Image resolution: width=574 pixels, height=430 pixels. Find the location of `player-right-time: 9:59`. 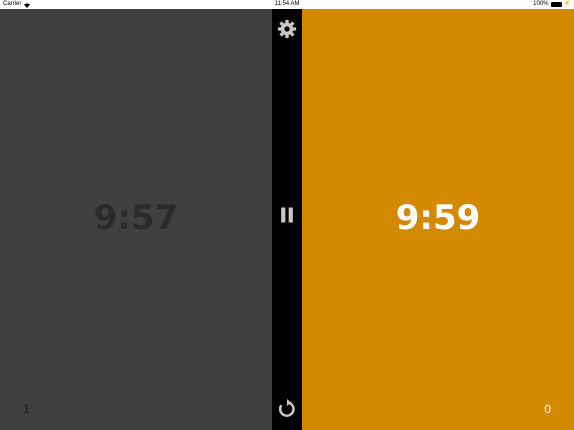

player-right-time: 9:59 is located at coordinates (438, 218).